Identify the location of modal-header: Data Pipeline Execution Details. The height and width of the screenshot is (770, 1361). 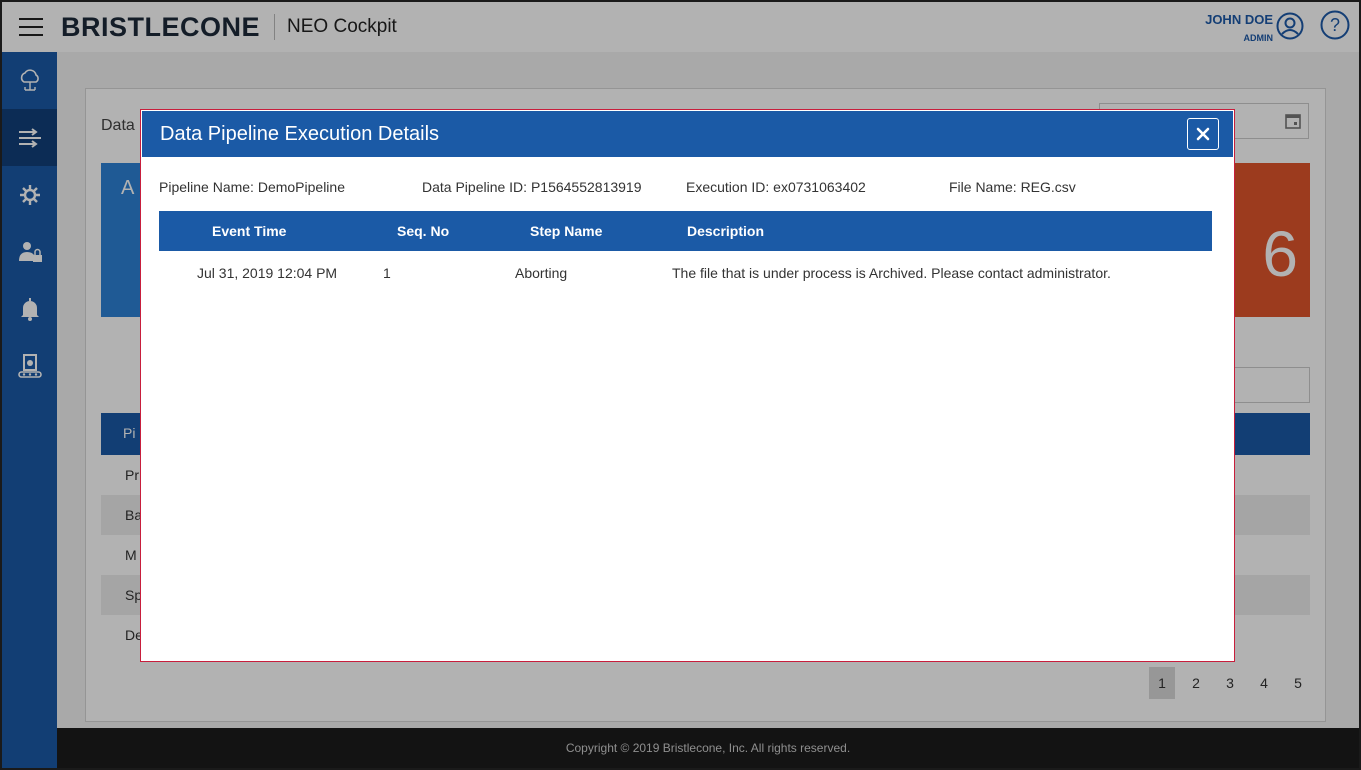
(687, 134).